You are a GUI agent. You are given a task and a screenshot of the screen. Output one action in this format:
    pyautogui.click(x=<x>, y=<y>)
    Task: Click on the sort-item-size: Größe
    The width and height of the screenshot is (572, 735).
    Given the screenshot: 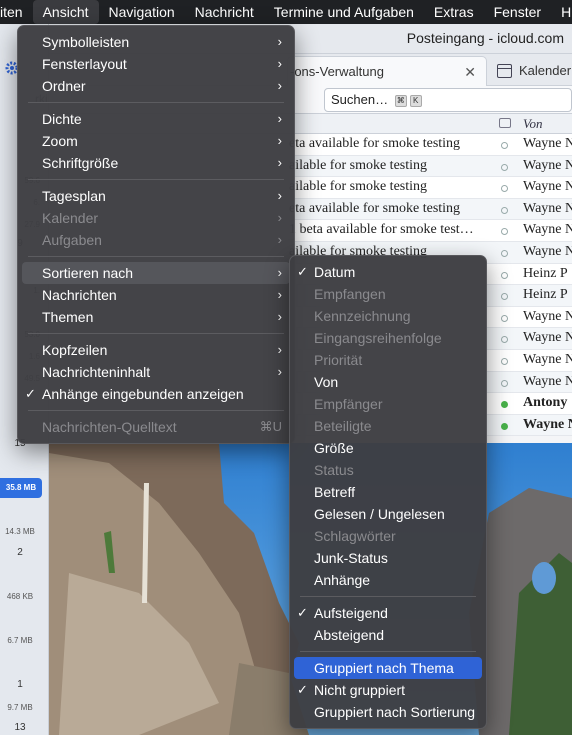 What is the action you would take?
    pyautogui.click(x=388, y=448)
    